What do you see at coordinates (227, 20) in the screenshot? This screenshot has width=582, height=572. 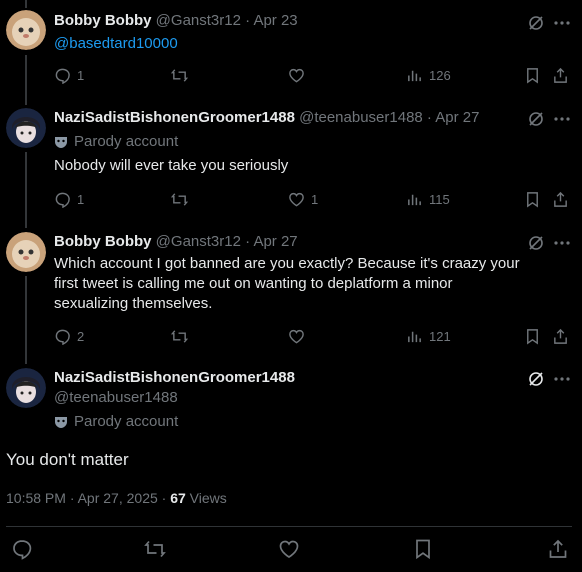 I see `author-handle: @Ganst3r12 · Apr 23` at bounding box center [227, 20].